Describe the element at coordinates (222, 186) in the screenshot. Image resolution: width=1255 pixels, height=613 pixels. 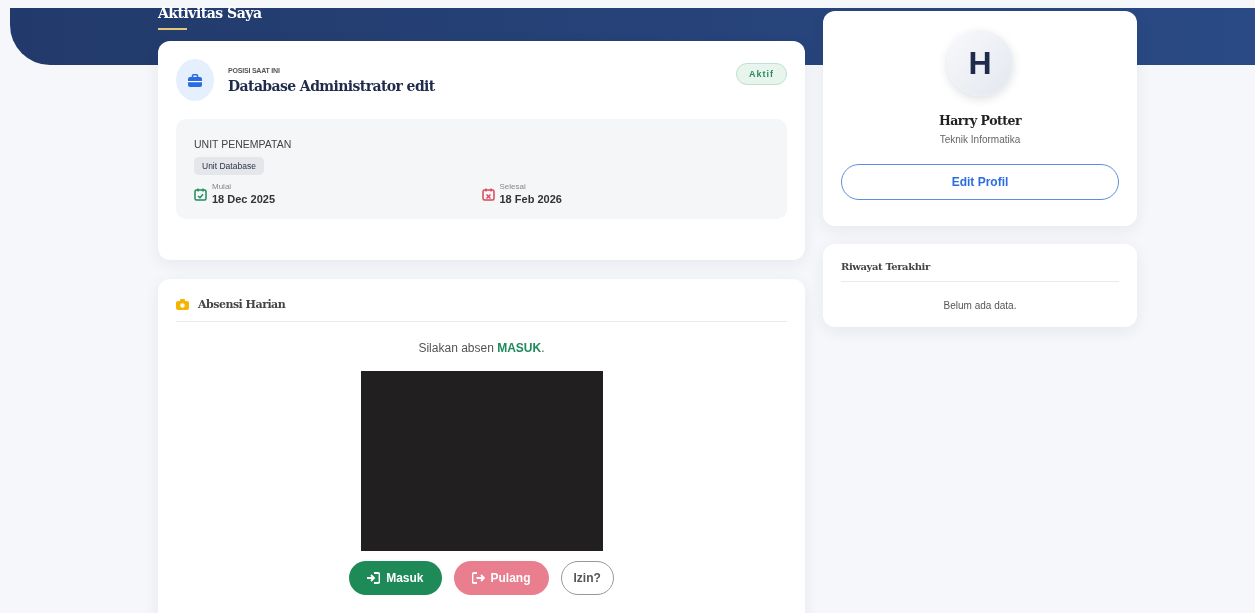
I see `date-label: Mulai` at that location.